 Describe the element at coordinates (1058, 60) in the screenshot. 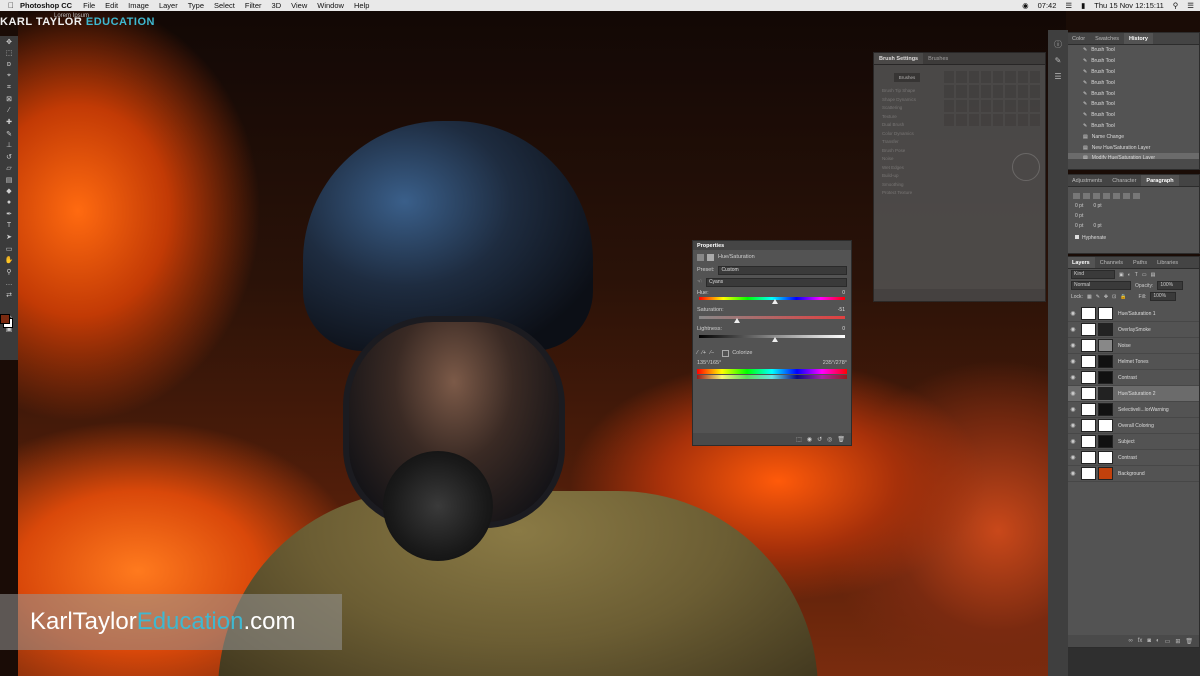

I see `brush-panel-icon: ✎` at that location.